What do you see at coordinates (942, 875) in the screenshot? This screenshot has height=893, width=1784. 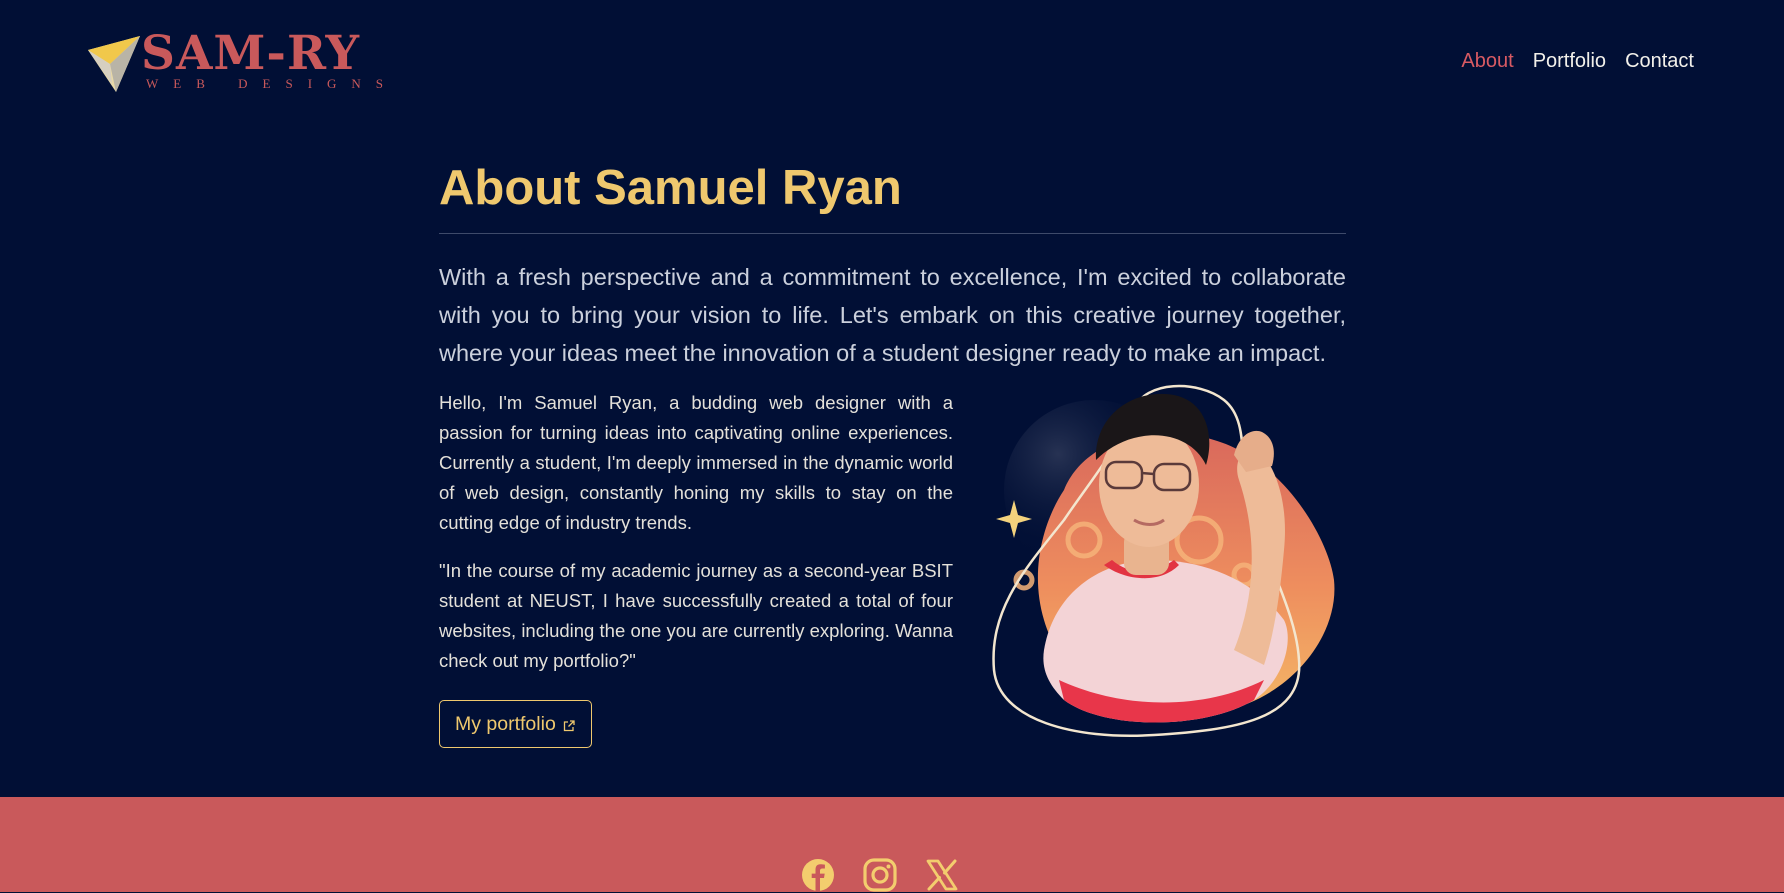 I see `x-twitter-icon` at bounding box center [942, 875].